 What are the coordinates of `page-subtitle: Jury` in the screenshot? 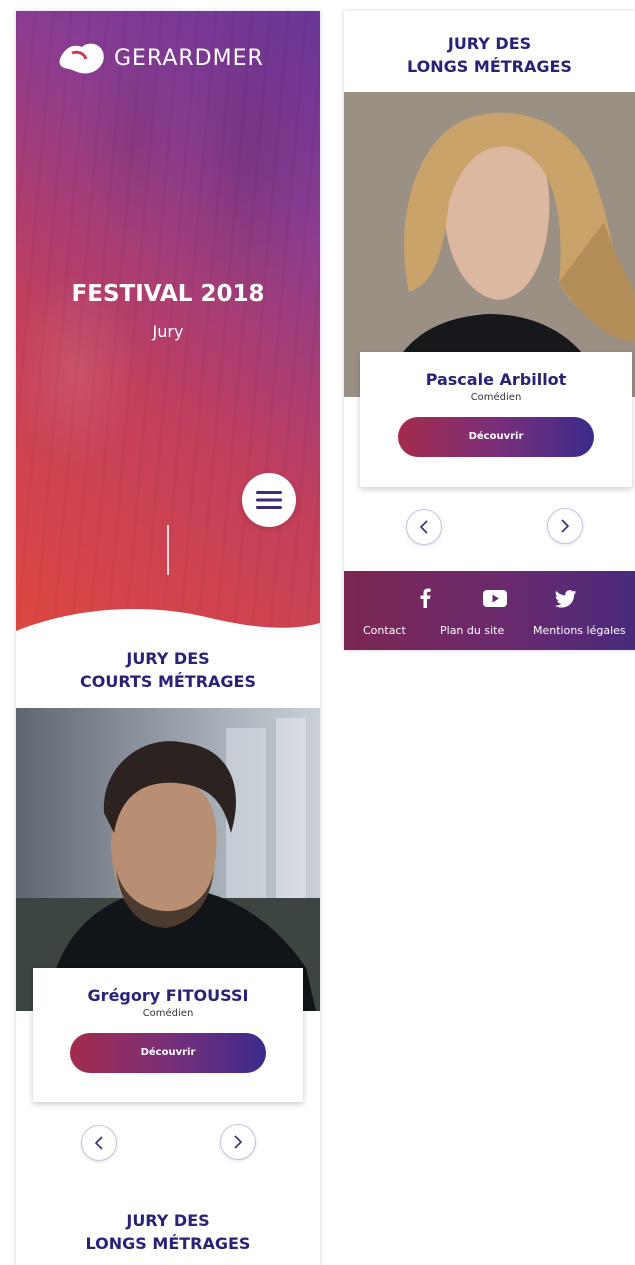 It's located at (168, 331).